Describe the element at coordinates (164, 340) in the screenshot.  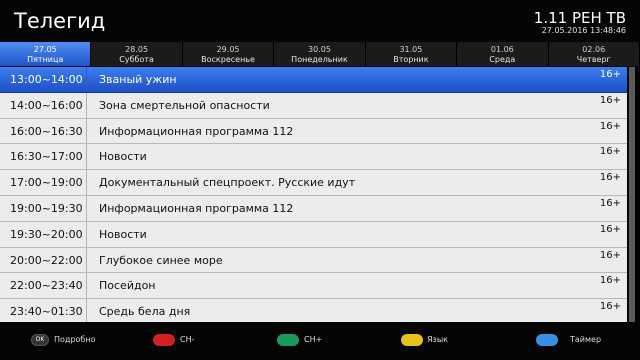
I see `red-key-icon` at that location.